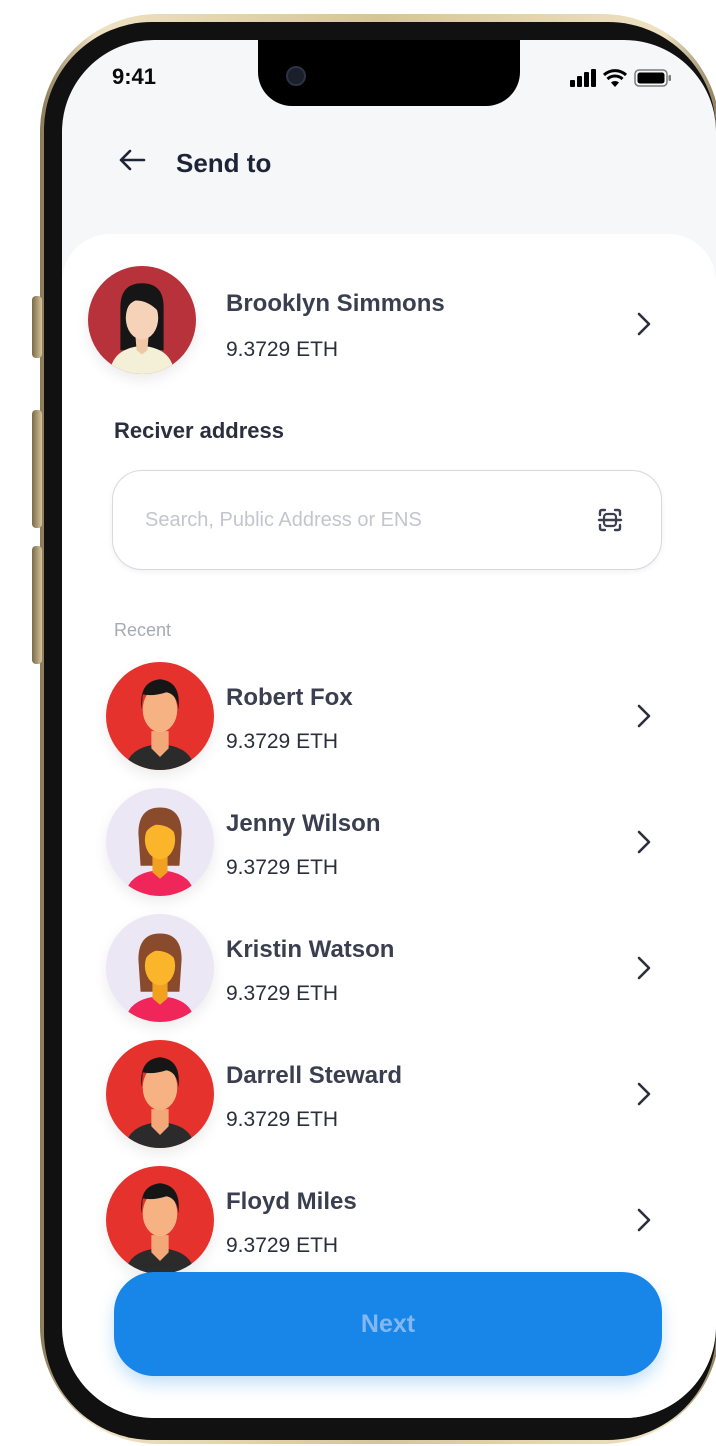  What do you see at coordinates (199, 430) in the screenshot?
I see `receiver-address-label: Reciver address` at bounding box center [199, 430].